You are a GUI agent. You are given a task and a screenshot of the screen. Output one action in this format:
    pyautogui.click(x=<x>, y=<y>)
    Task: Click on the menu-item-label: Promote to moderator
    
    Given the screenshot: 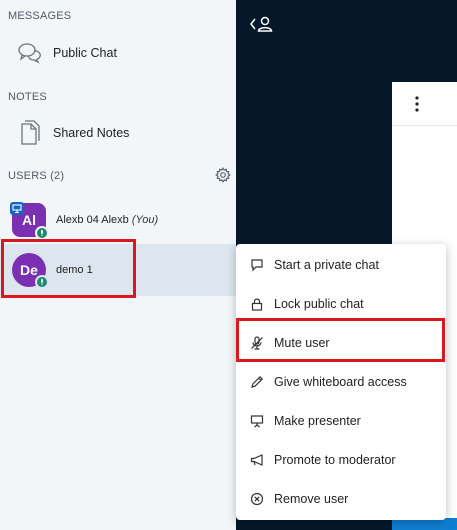 What is the action you would take?
    pyautogui.click(x=335, y=459)
    